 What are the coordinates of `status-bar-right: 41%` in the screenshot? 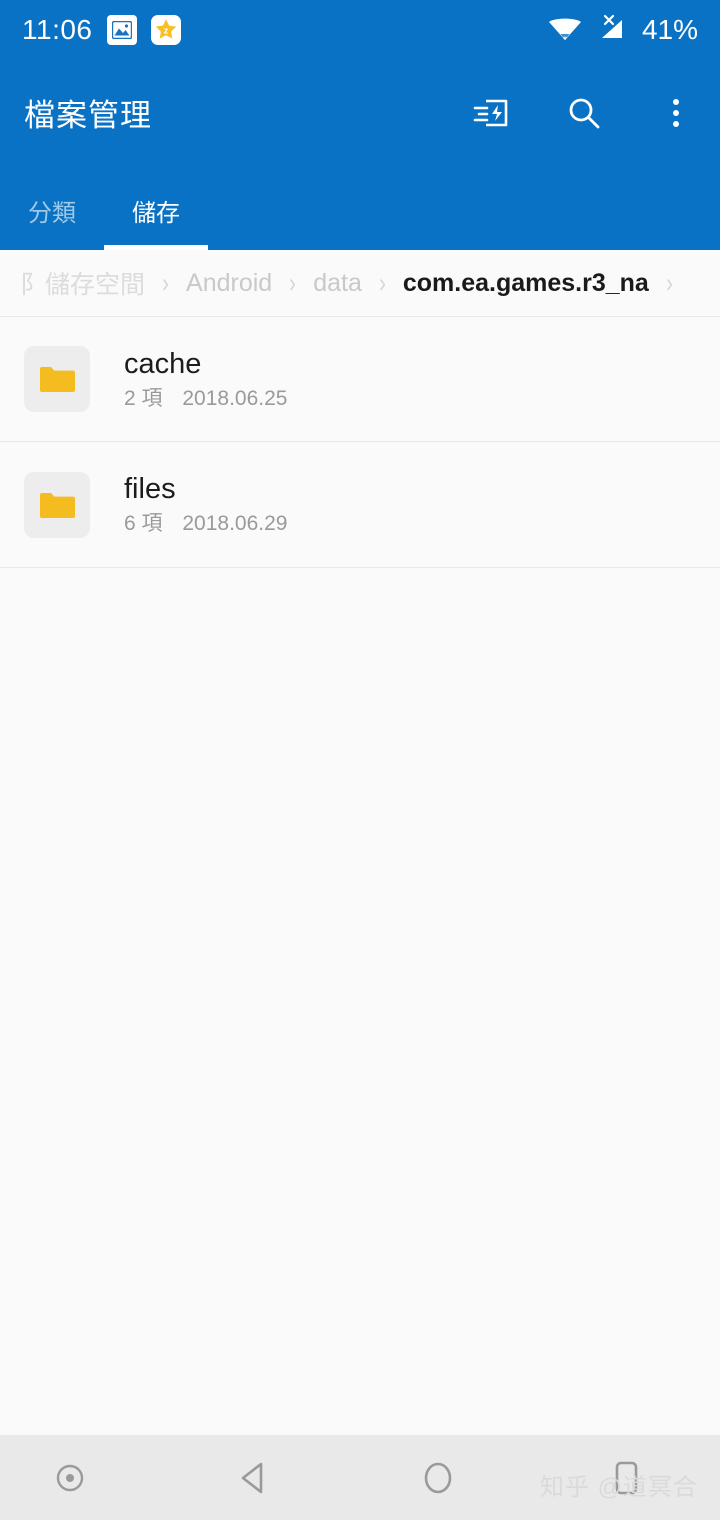 It's located at (623, 30).